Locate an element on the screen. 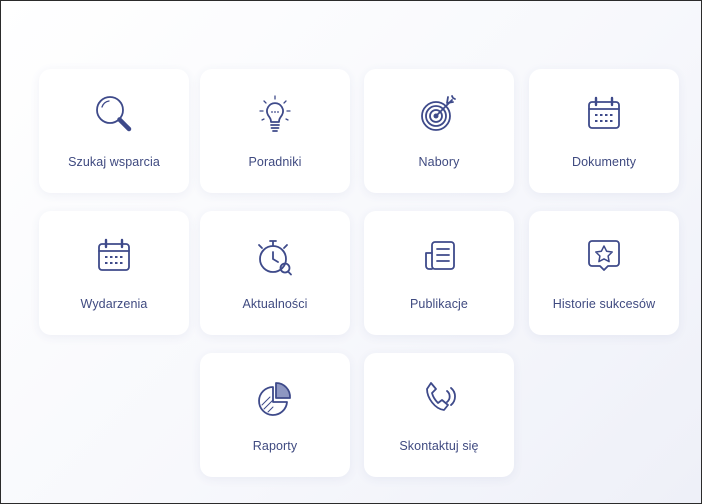 The height and width of the screenshot is (504, 702). tile-label: Poradniki is located at coordinates (275, 162).